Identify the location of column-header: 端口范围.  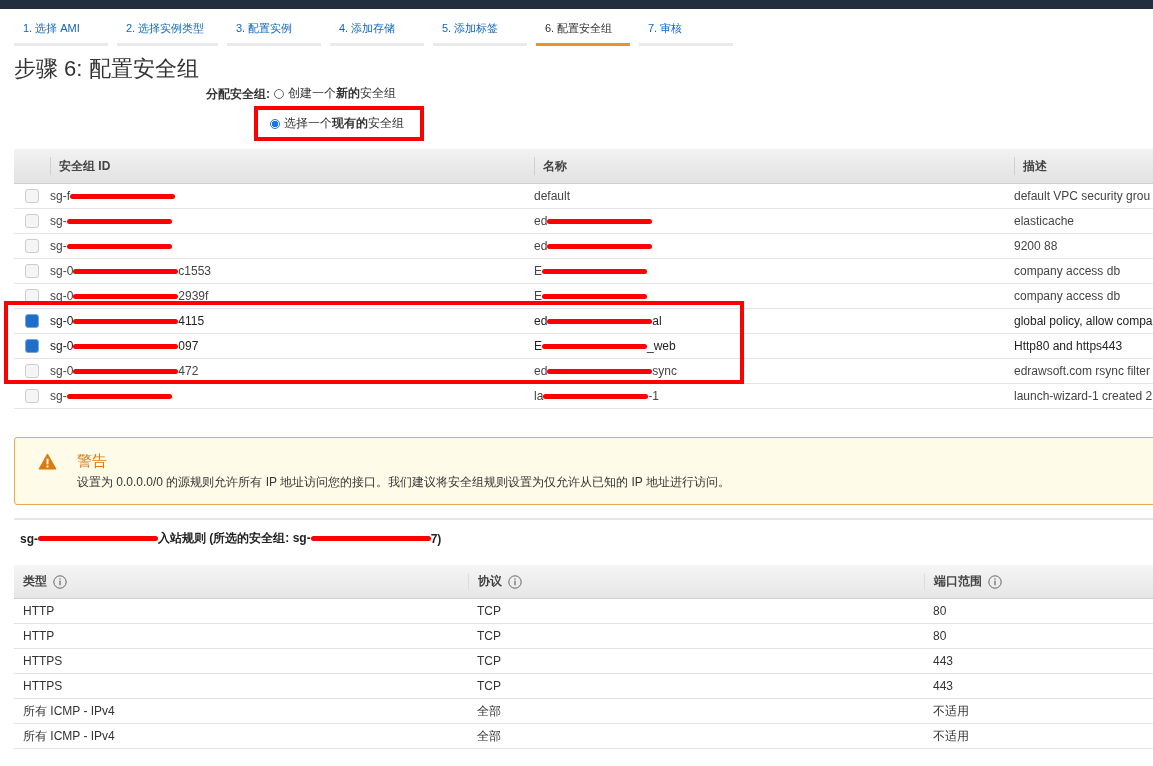
(958, 581).